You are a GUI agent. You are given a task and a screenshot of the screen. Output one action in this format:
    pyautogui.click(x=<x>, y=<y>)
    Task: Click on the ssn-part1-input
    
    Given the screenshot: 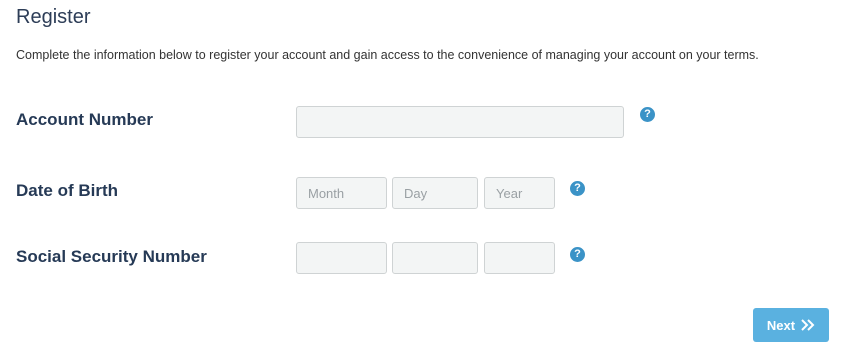 What is the action you would take?
    pyautogui.click(x=341, y=258)
    